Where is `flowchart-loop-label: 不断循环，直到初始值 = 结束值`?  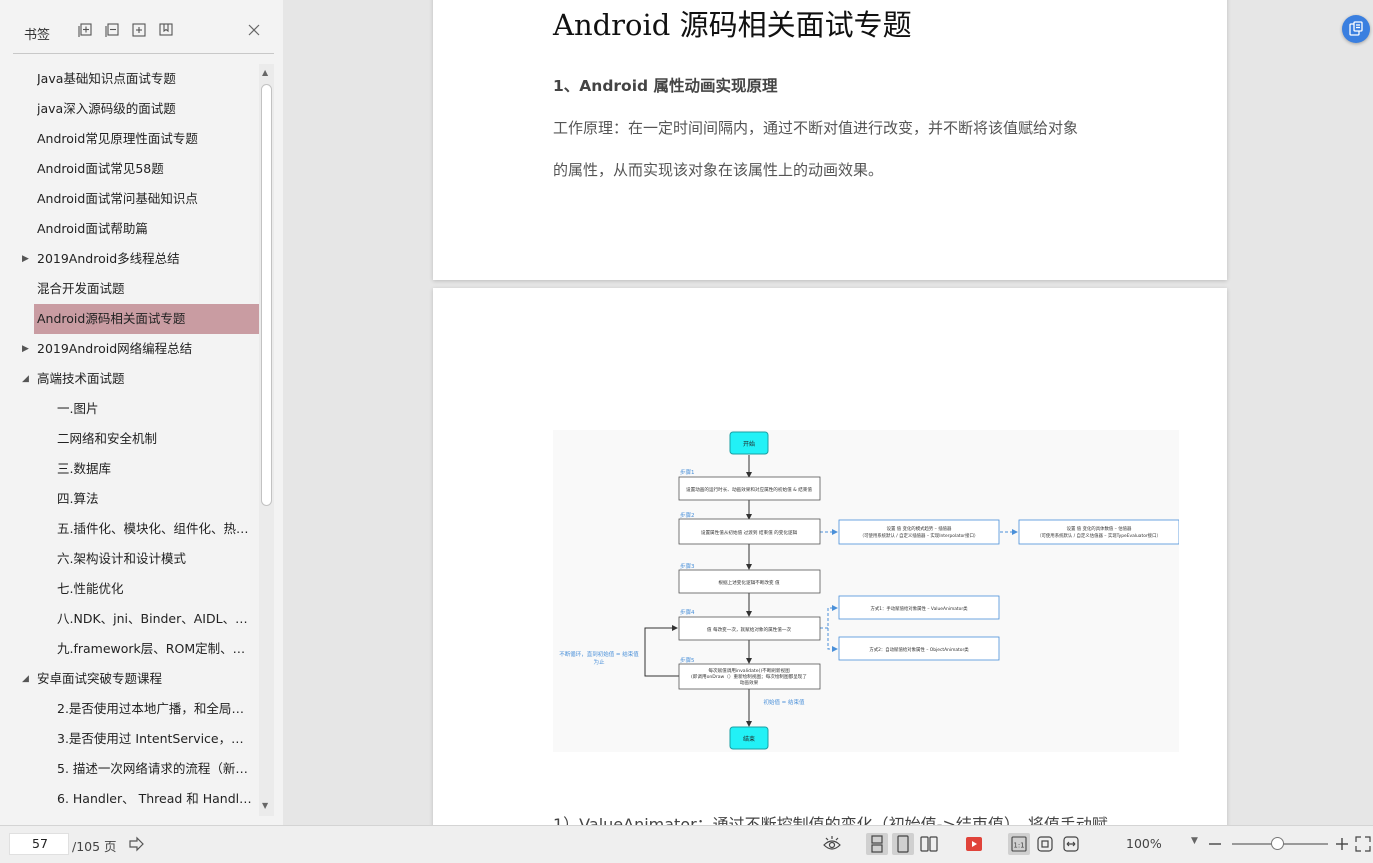
flowchart-loop-label: 不断循环，直到初始值 = 结束值 is located at coordinates (599, 654).